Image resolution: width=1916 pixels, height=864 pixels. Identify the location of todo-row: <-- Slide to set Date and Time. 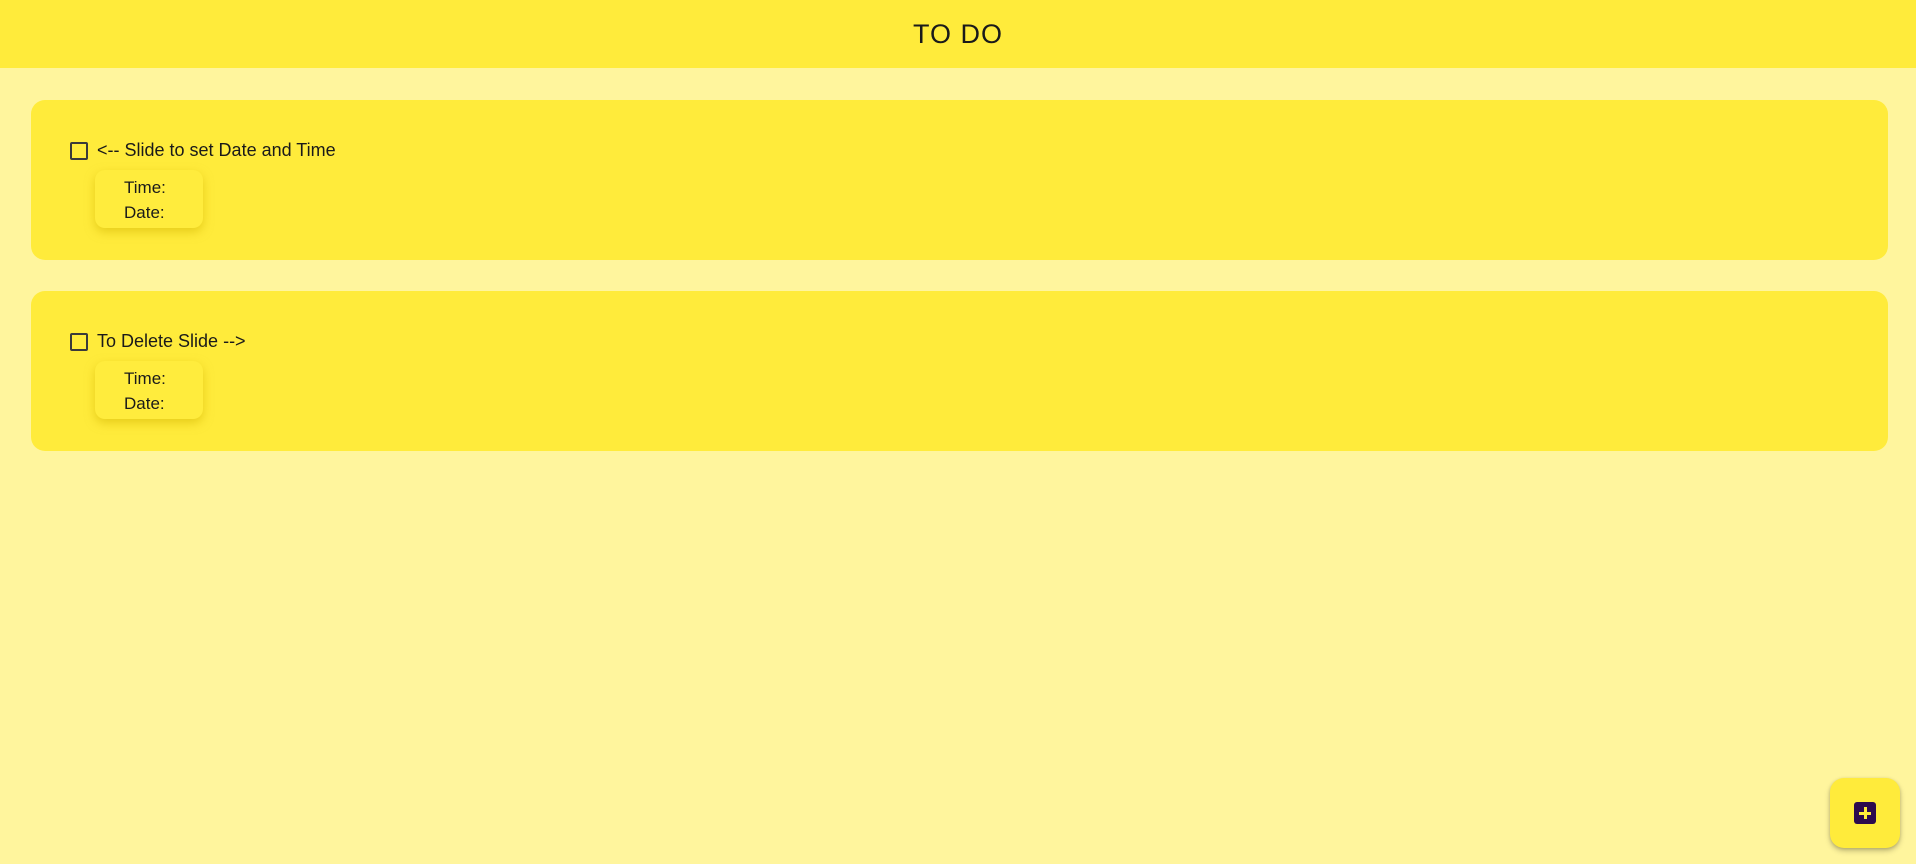
(203, 150).